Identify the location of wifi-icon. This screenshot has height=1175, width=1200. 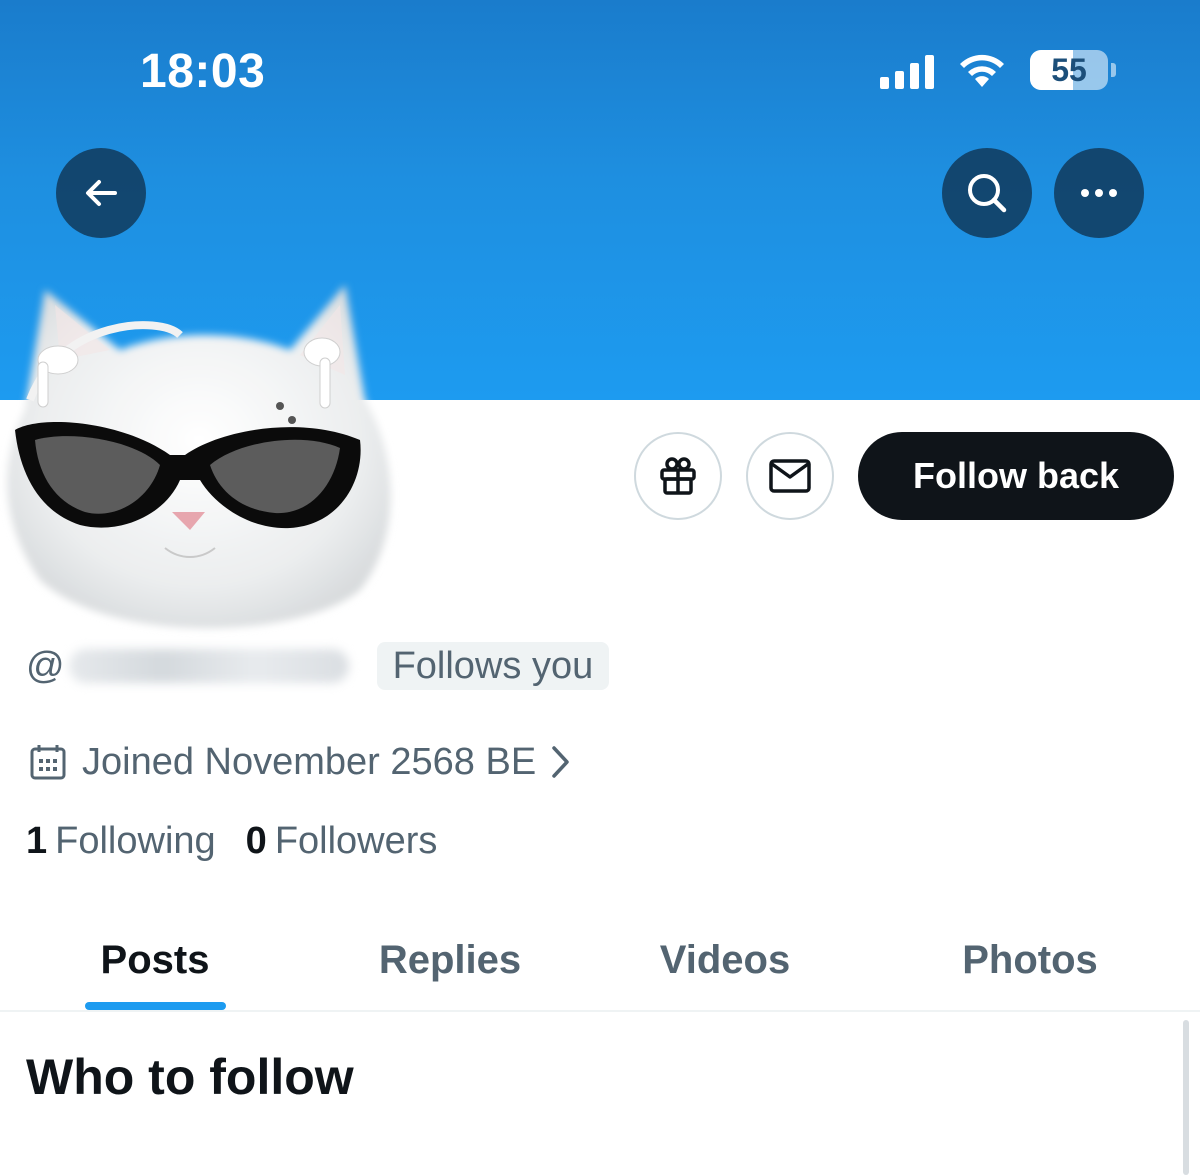
(982, 70).